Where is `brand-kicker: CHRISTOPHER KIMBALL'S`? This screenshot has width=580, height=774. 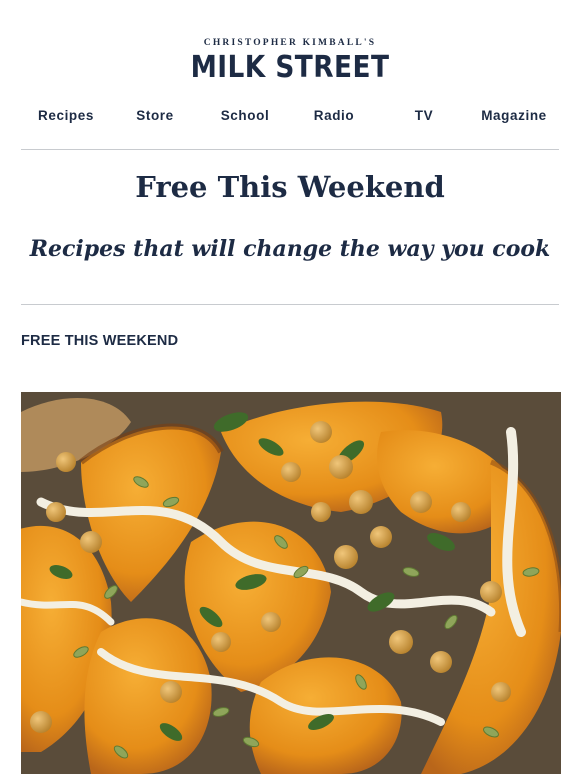 brand-kicker: CHRISTOPHER KIMBALL'S is located at coordinates (290, 43).